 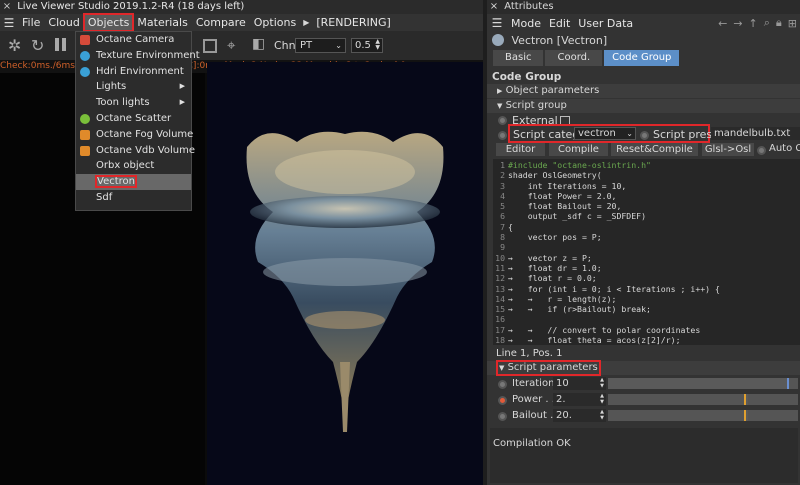 I want to click on script-group-toggle: ▼ Script group, so click(x=643, y=106).